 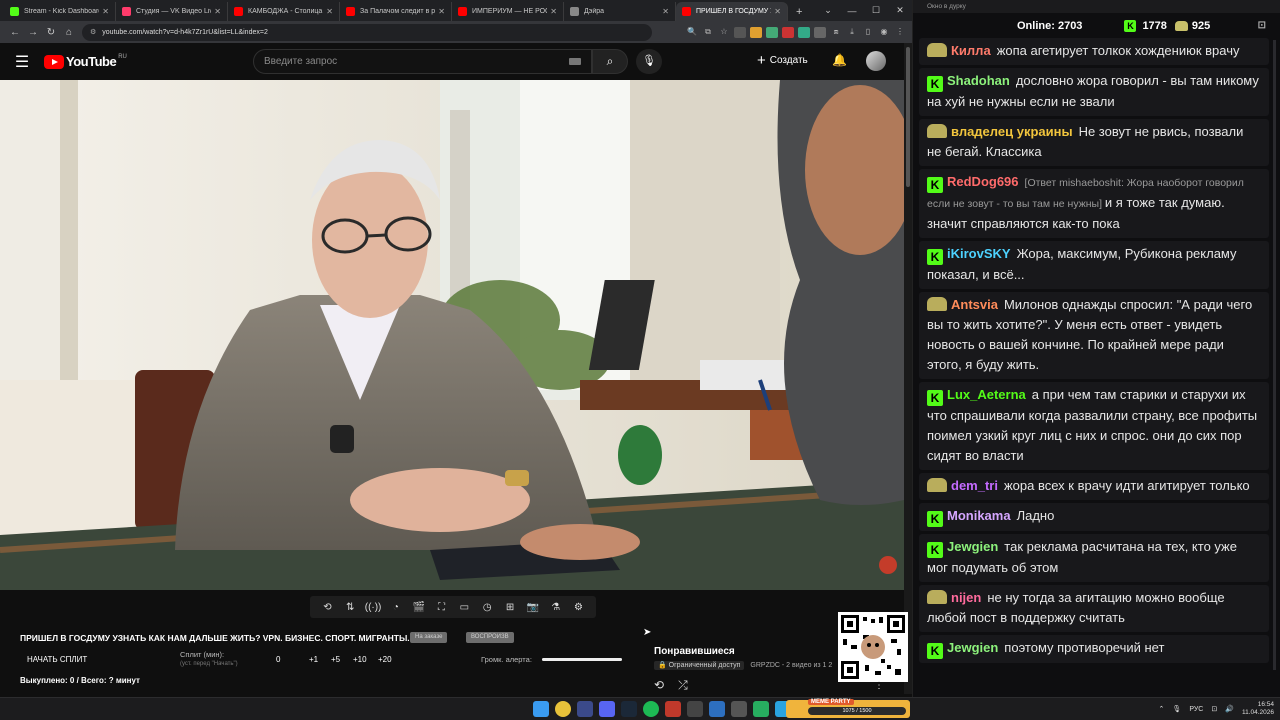 I want to click on new-tab-button: +, so click(x=799, y=13).